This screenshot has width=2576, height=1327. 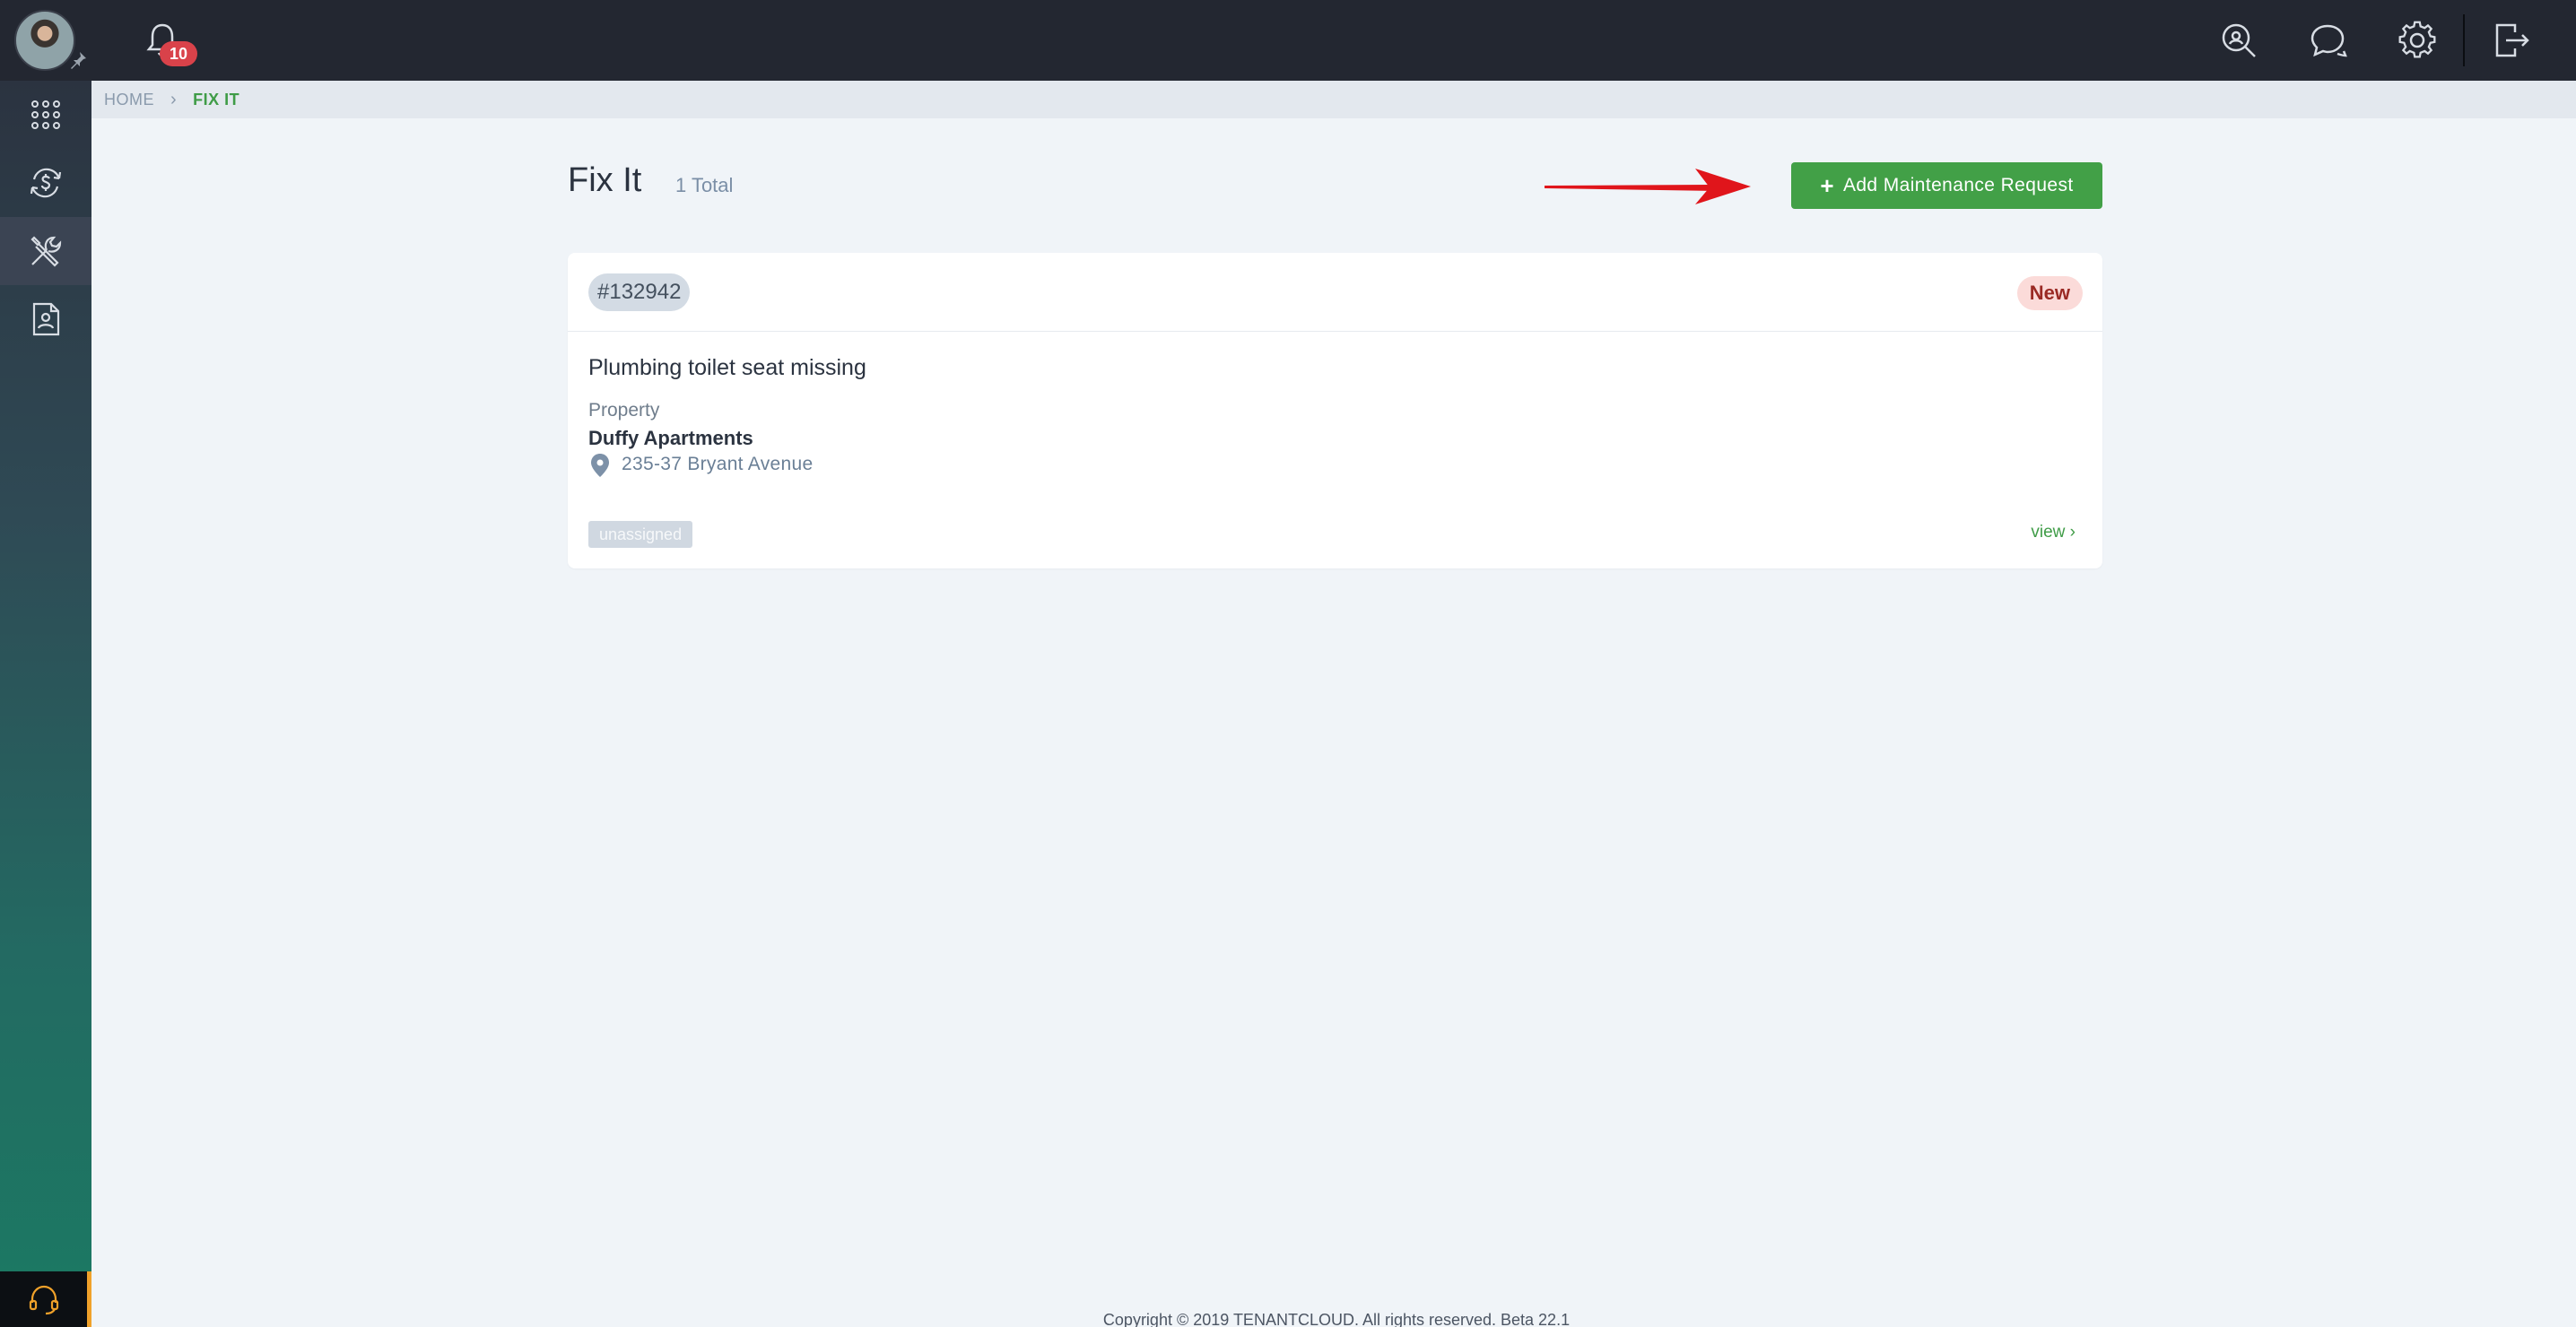 What do you see at coordinates (2049, 293) in the screenshot?
I see `status-badge: New` at bounding box center [2049, 293].